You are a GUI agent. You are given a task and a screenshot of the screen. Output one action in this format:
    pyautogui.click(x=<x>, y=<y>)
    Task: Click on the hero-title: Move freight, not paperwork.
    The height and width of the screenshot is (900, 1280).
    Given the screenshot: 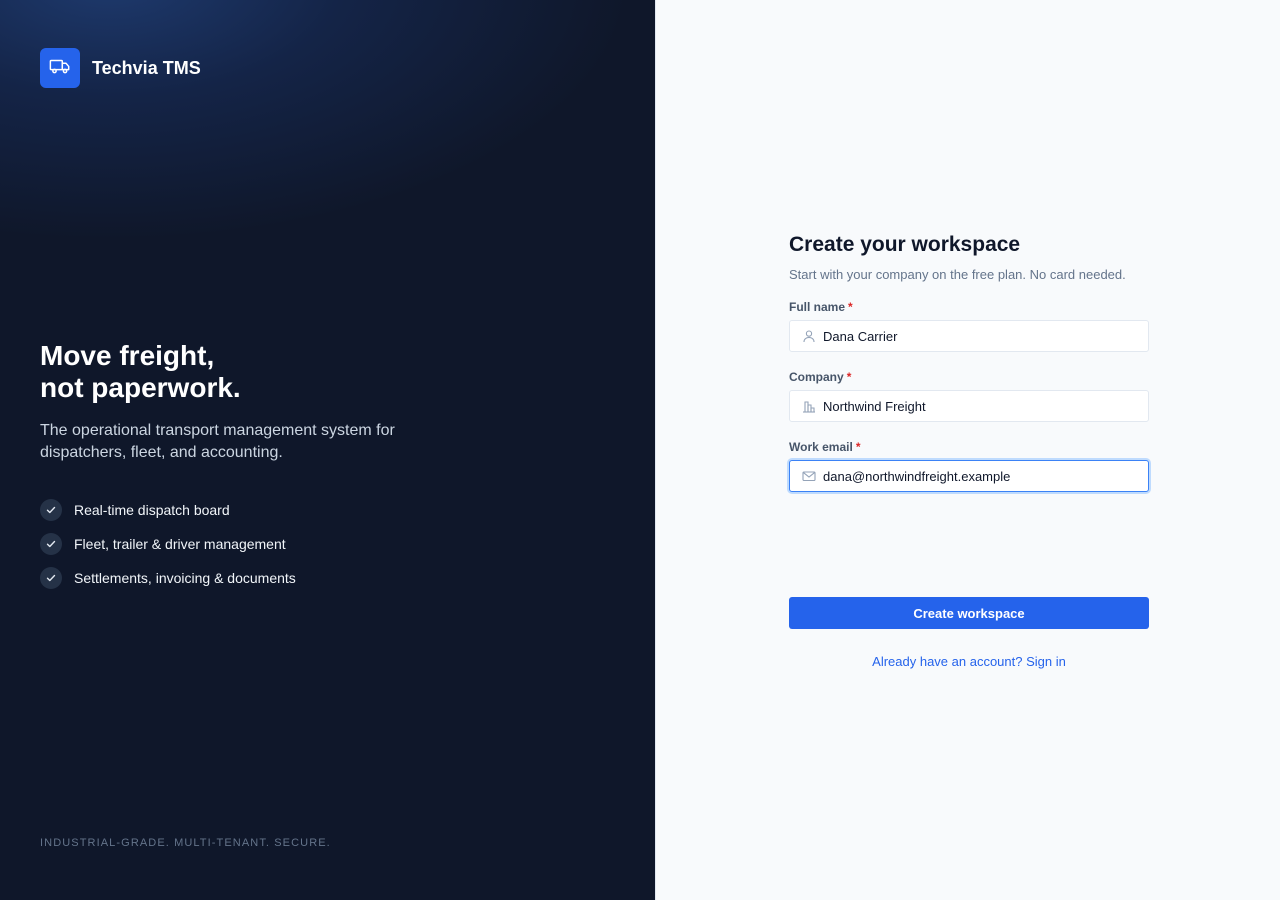 What is the action you would take?
    pyautogui.click(x=240, y=372)
    